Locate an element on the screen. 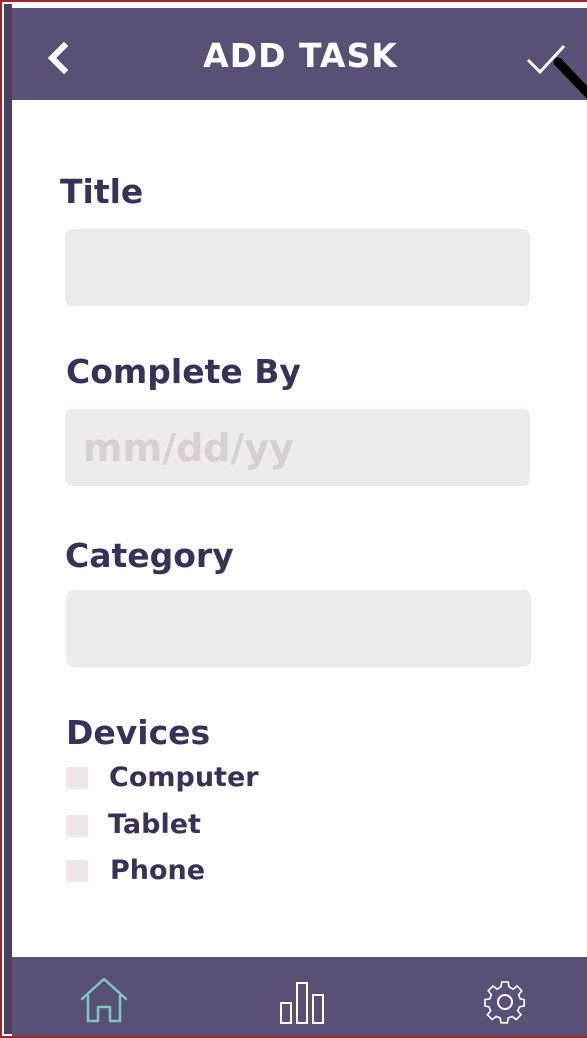 This screenshot has height=1038, width=587. bottom-tab-bar is located at coordinates (299, 996).